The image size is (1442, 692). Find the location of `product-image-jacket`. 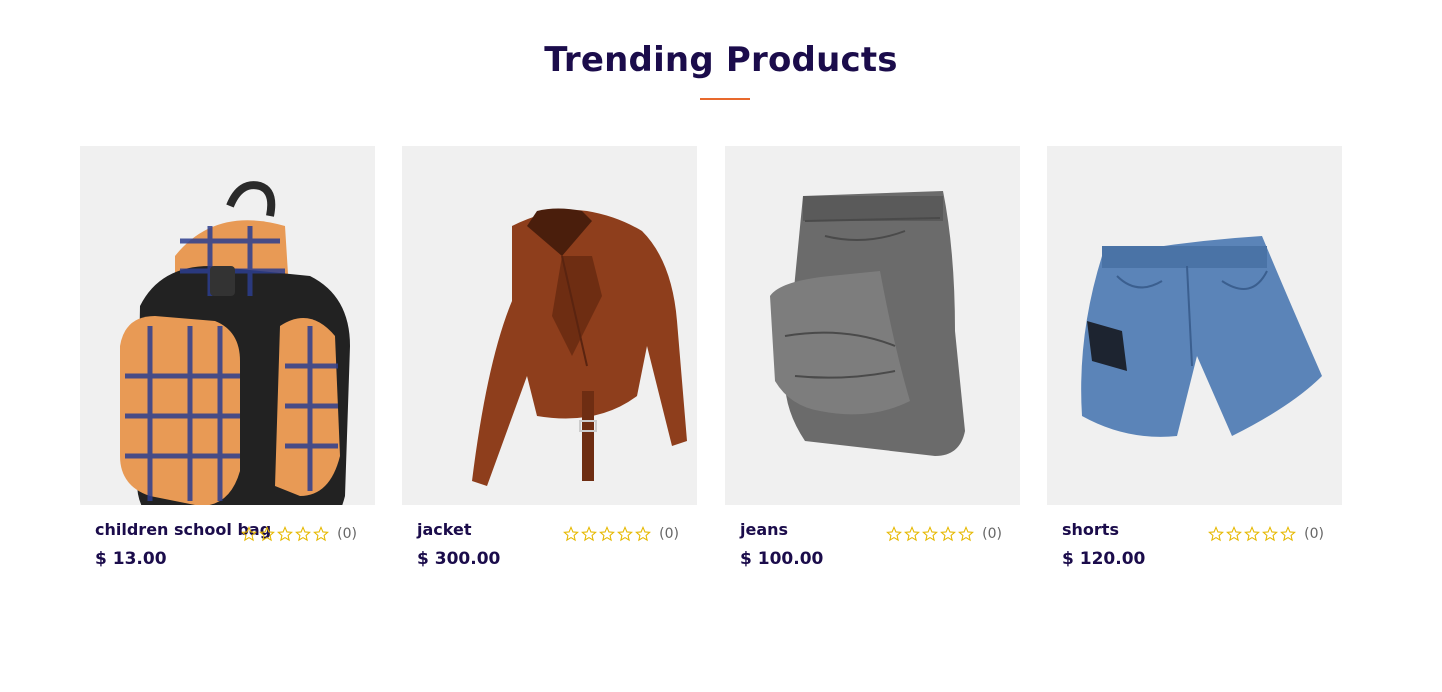

product-image-jacket is located at coordinates (549, 325).